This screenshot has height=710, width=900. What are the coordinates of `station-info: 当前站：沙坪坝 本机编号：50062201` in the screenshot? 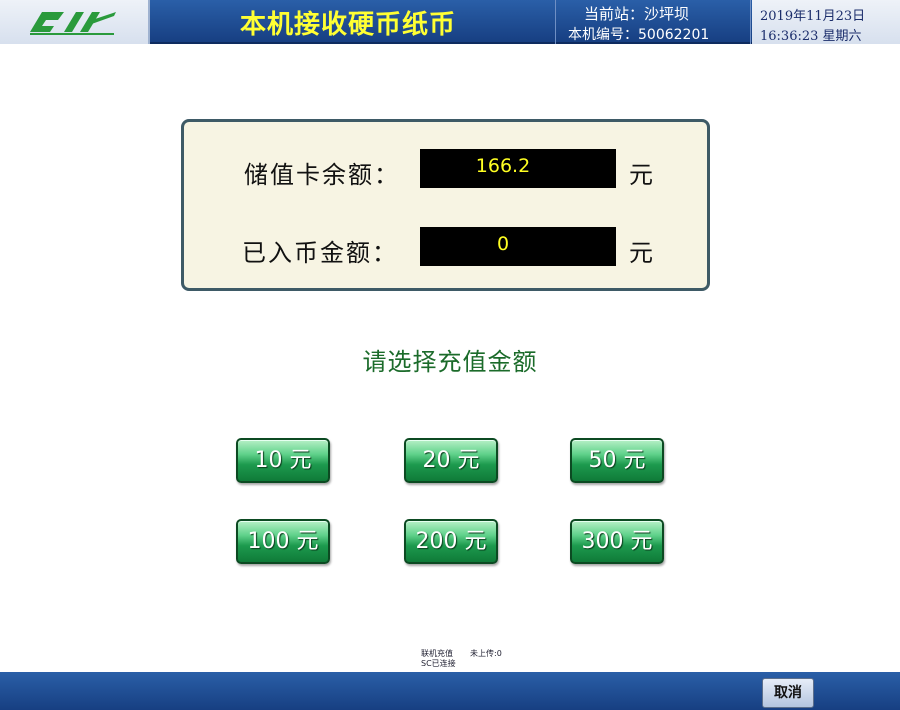 It's located at (653, 22).